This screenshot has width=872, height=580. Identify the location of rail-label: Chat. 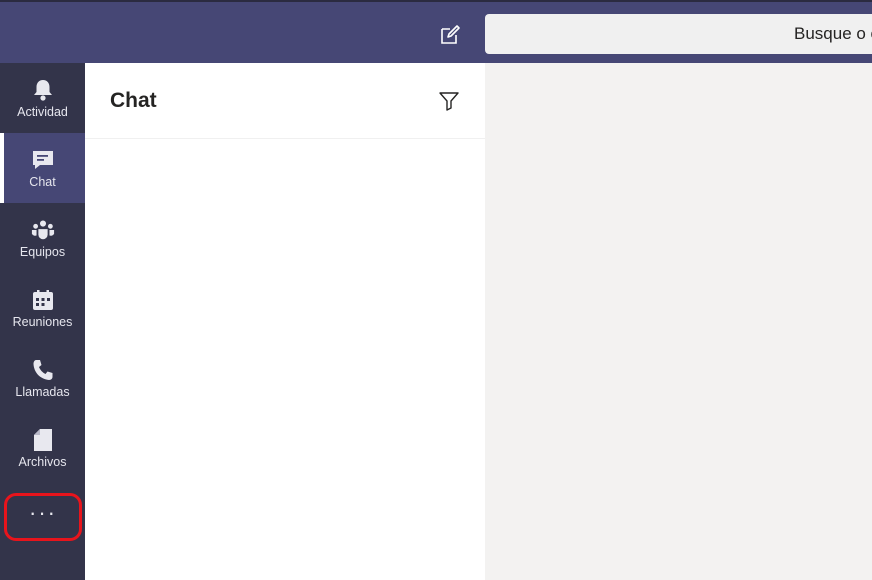
(42, 181).